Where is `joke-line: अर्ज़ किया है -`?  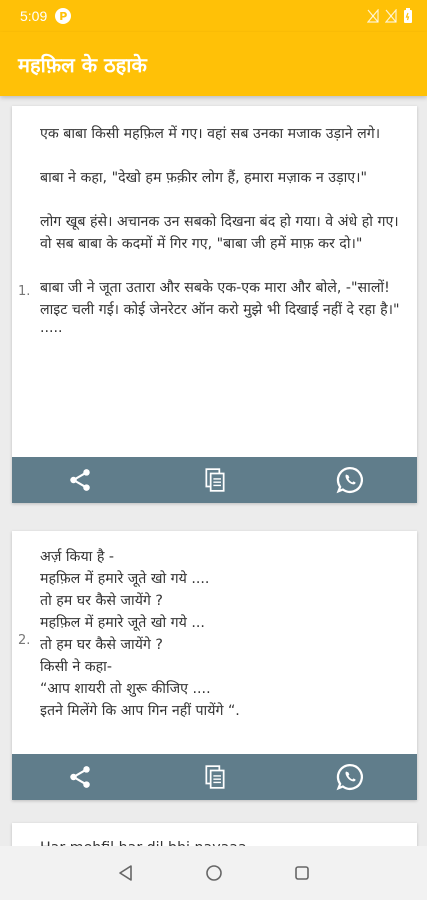
joke-line: अर्ज़ किया है - is located at coordinates (77, 557).